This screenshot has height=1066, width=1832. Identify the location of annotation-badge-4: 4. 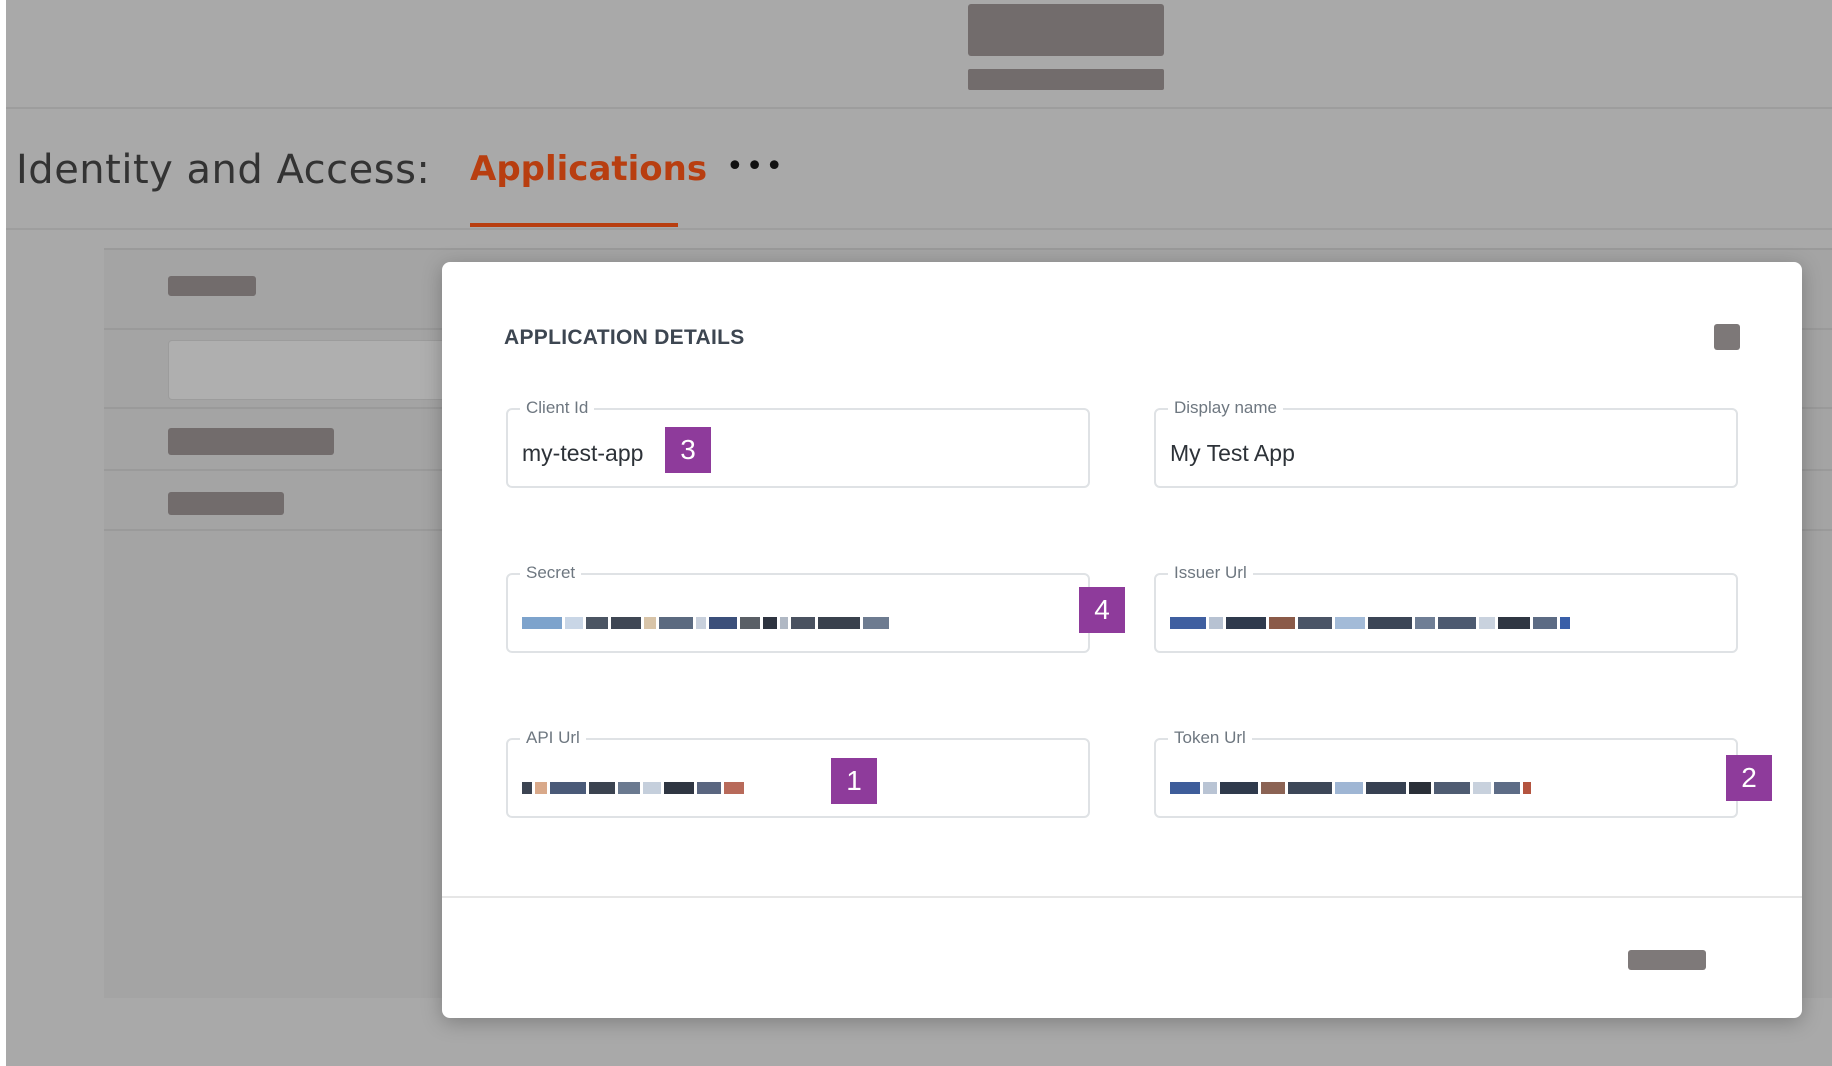
(1102, 610).